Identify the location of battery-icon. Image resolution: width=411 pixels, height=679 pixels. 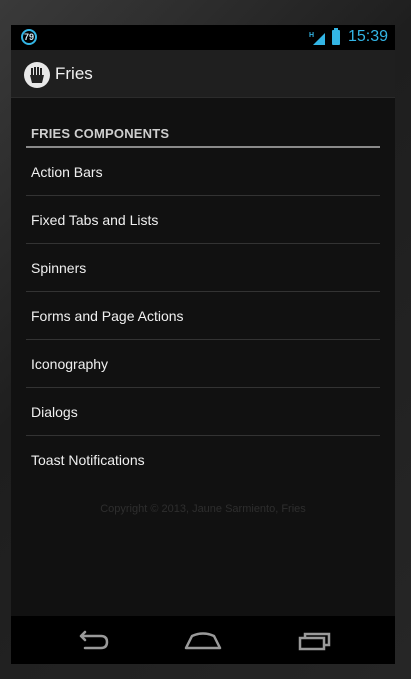
(336, 36).